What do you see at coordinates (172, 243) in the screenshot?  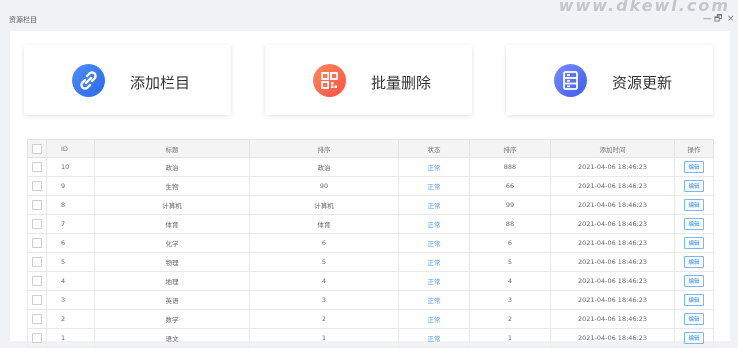 I see `row-title: 化学` at bounding box center [172, 243].